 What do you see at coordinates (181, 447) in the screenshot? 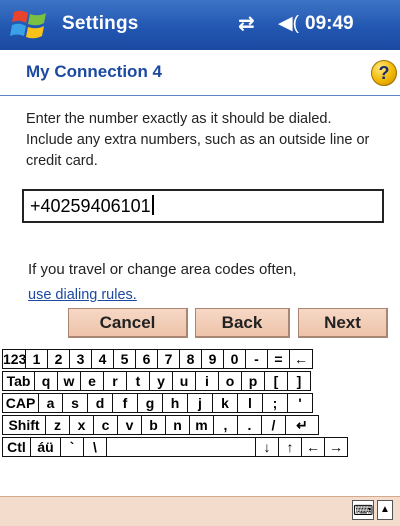
I see `space-key` at bounding box center [181, 447].